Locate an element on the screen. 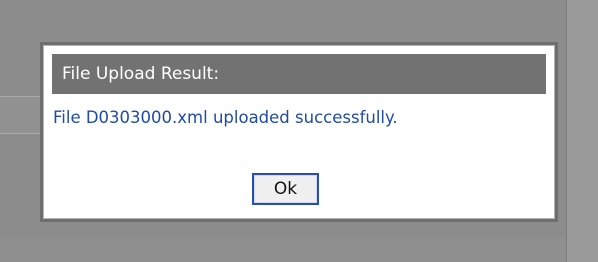  background-right-column is located at coordinates (582, 131).